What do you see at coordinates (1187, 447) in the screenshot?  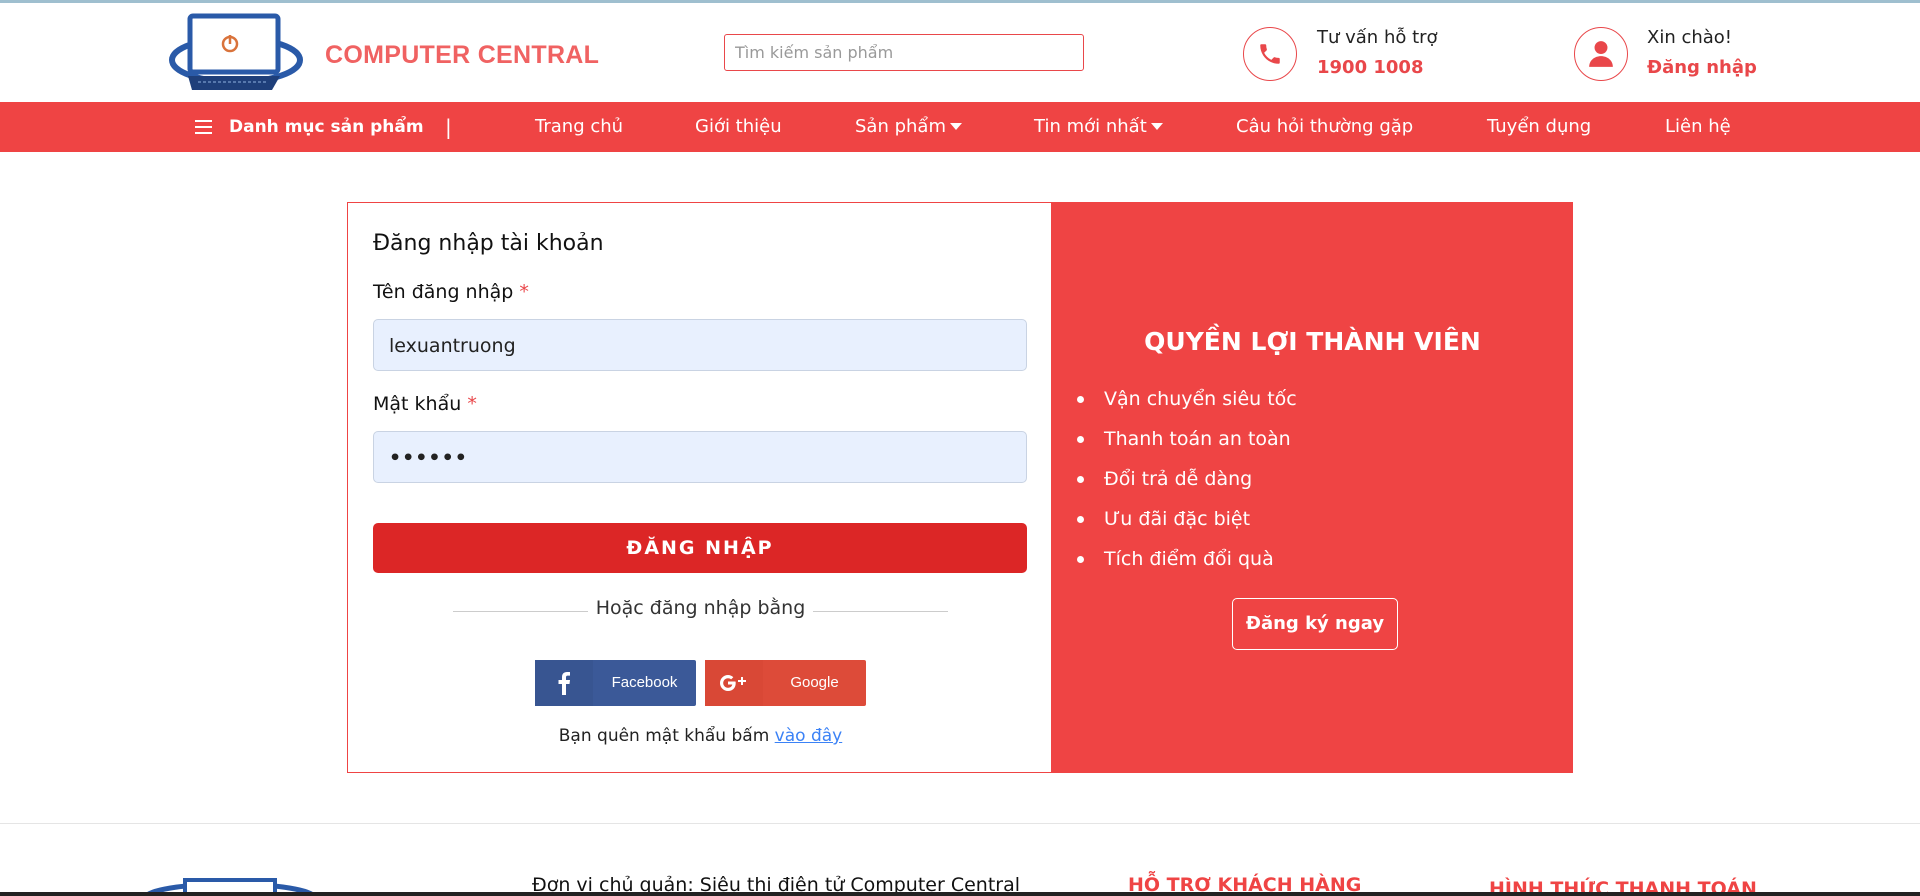 I see `benefit-item: Thanh toán an toàn` at bounding box center [1187, 447].